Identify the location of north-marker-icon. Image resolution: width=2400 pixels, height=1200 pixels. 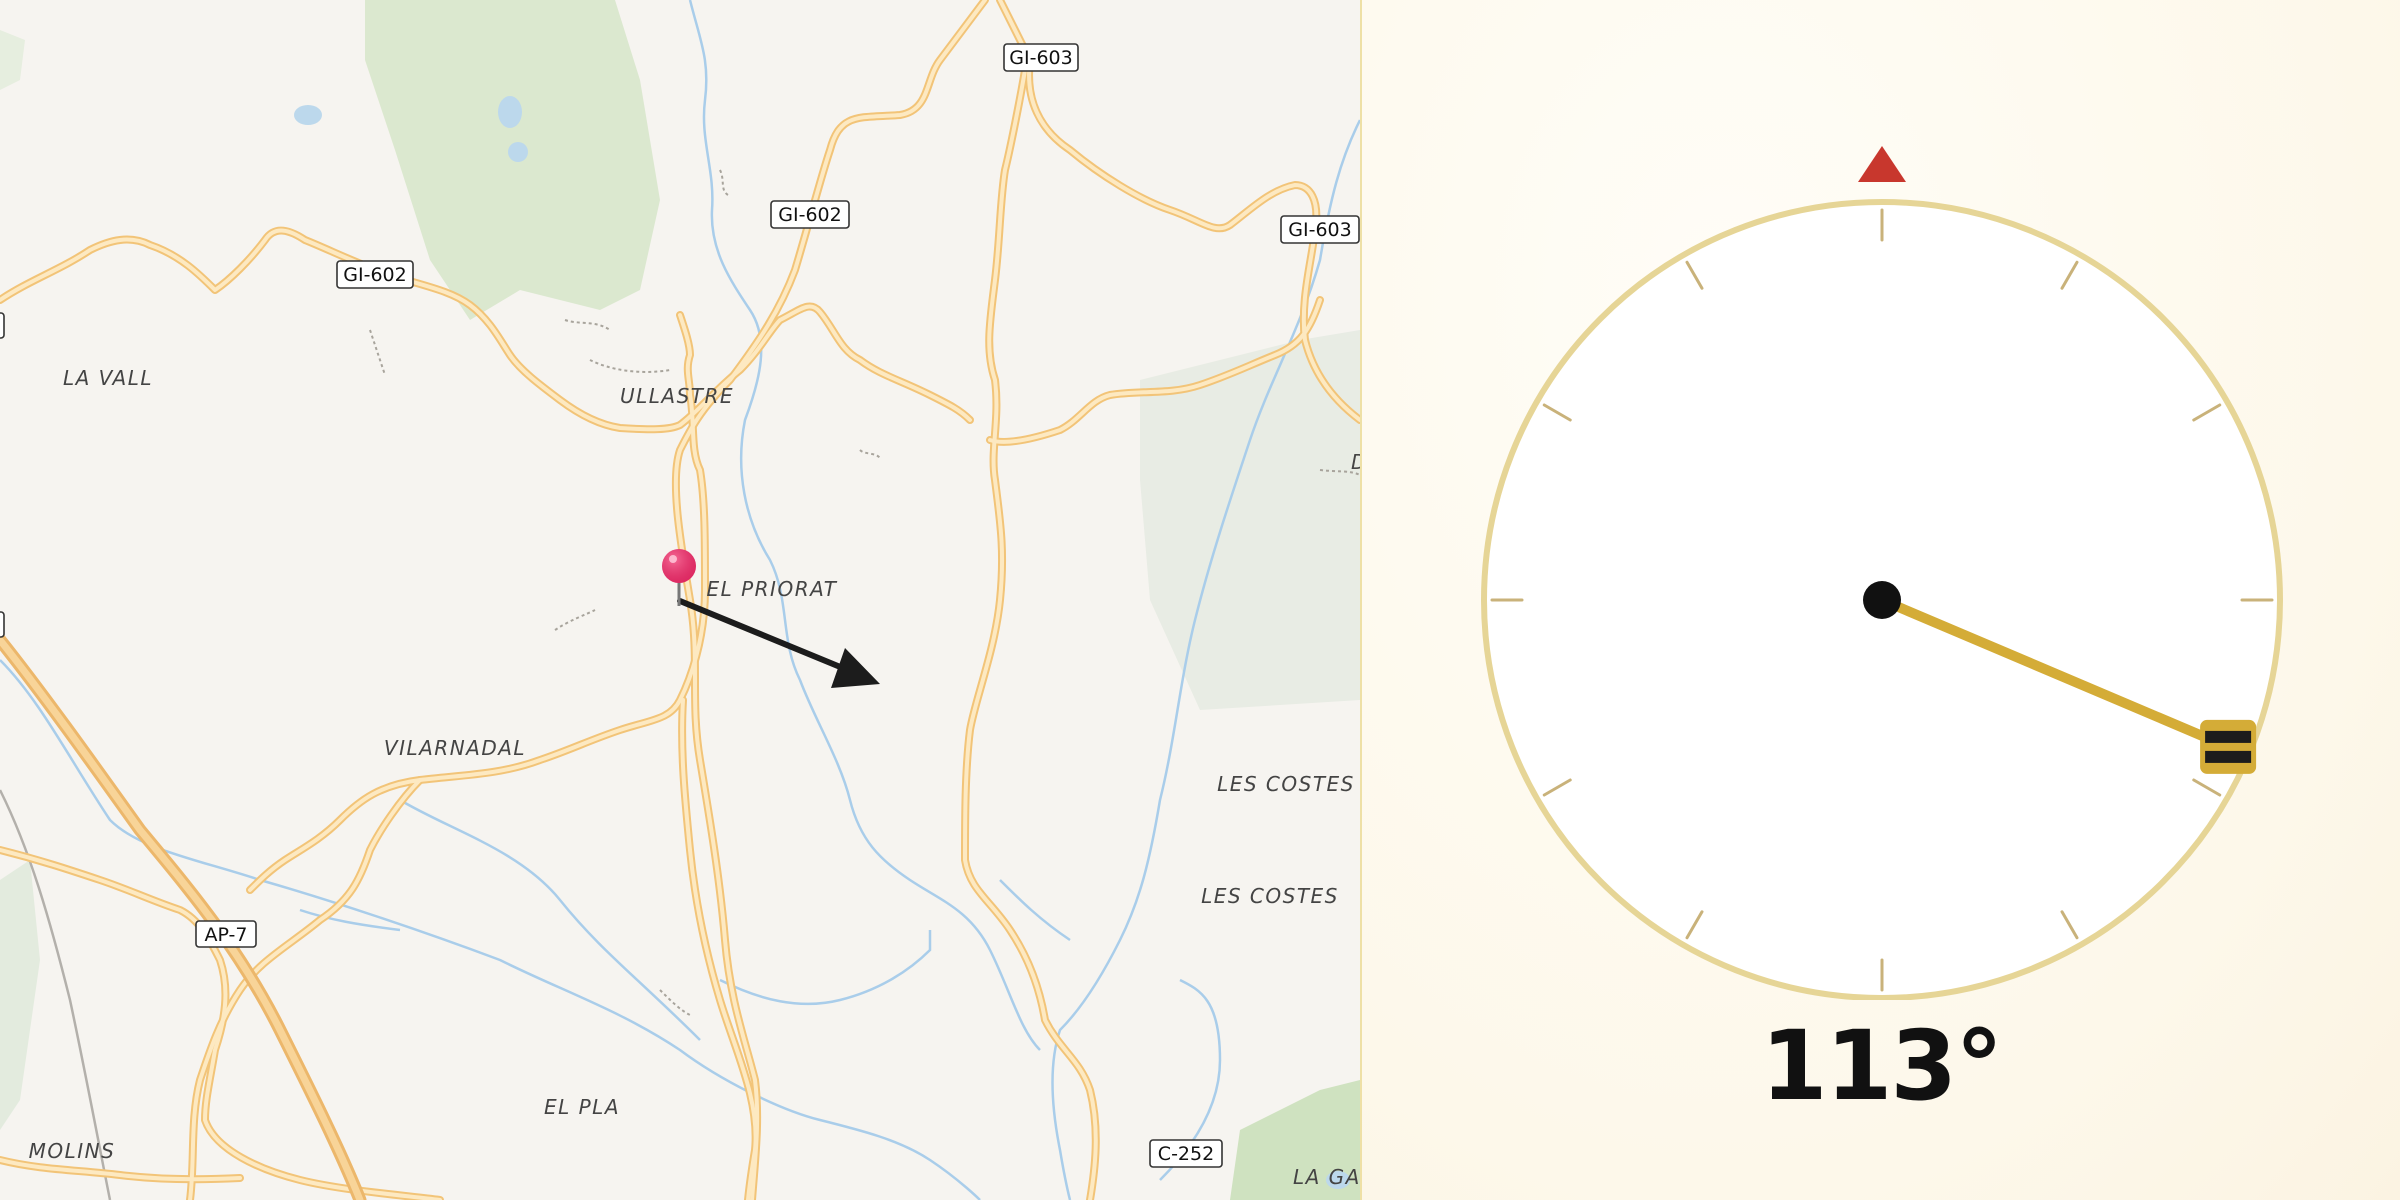
(1882, 164).